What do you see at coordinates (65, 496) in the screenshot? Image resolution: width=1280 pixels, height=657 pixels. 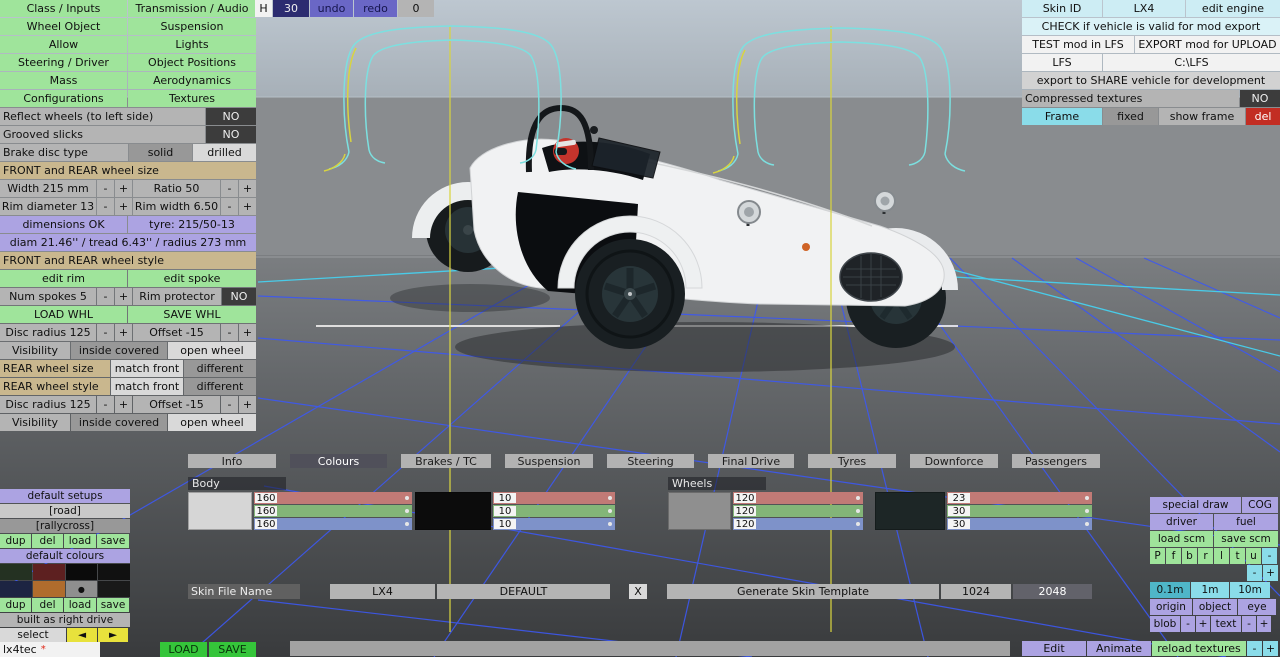 I see `default-setups-header: default setups` at bounding box center [65, 496].